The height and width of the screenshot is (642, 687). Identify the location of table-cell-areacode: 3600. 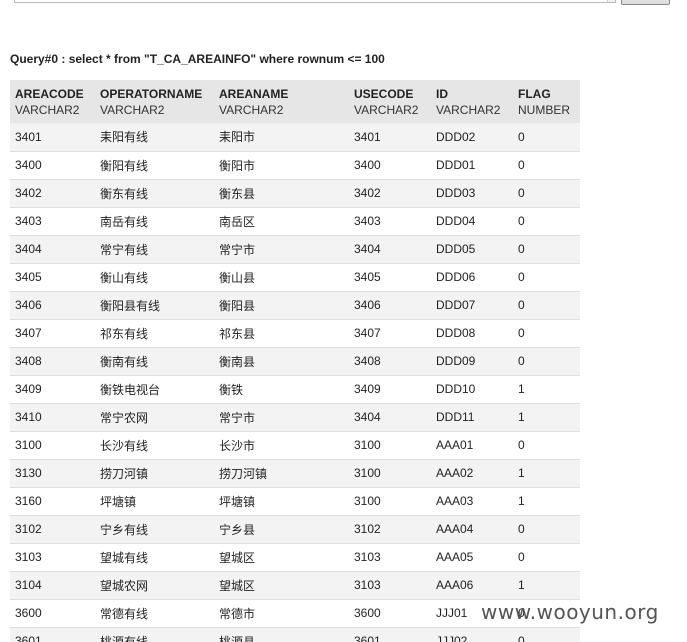
(52, 613).